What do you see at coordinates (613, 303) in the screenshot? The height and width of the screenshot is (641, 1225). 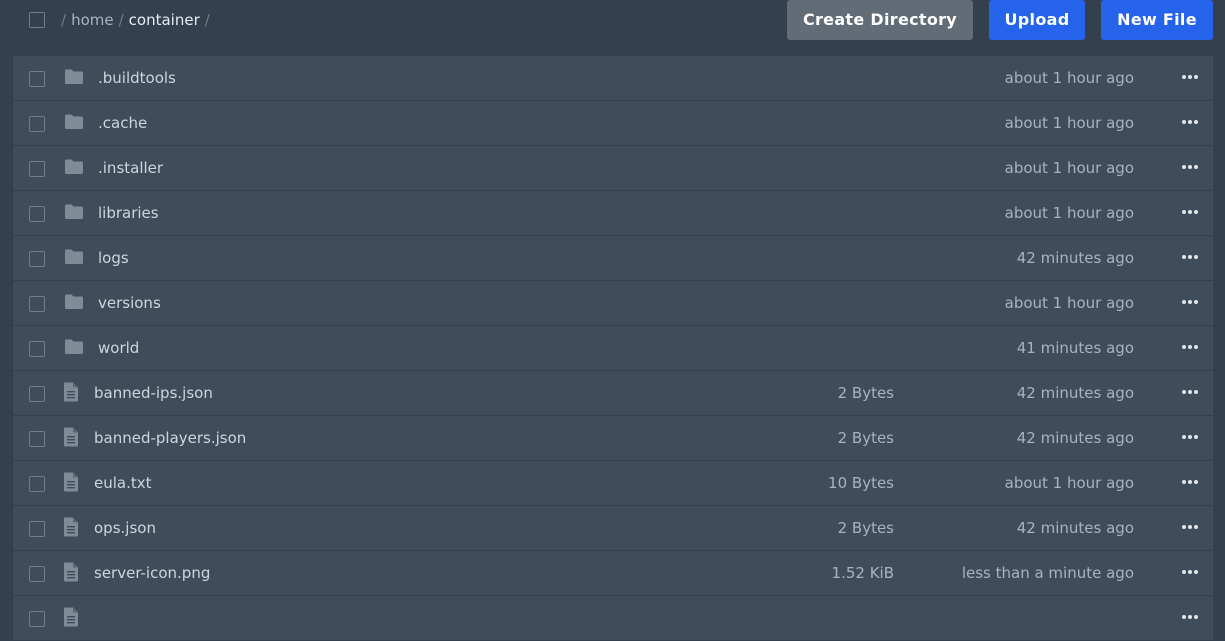 I see `file-row: versions about 1 hour ago` at bounding box center [613, 303].